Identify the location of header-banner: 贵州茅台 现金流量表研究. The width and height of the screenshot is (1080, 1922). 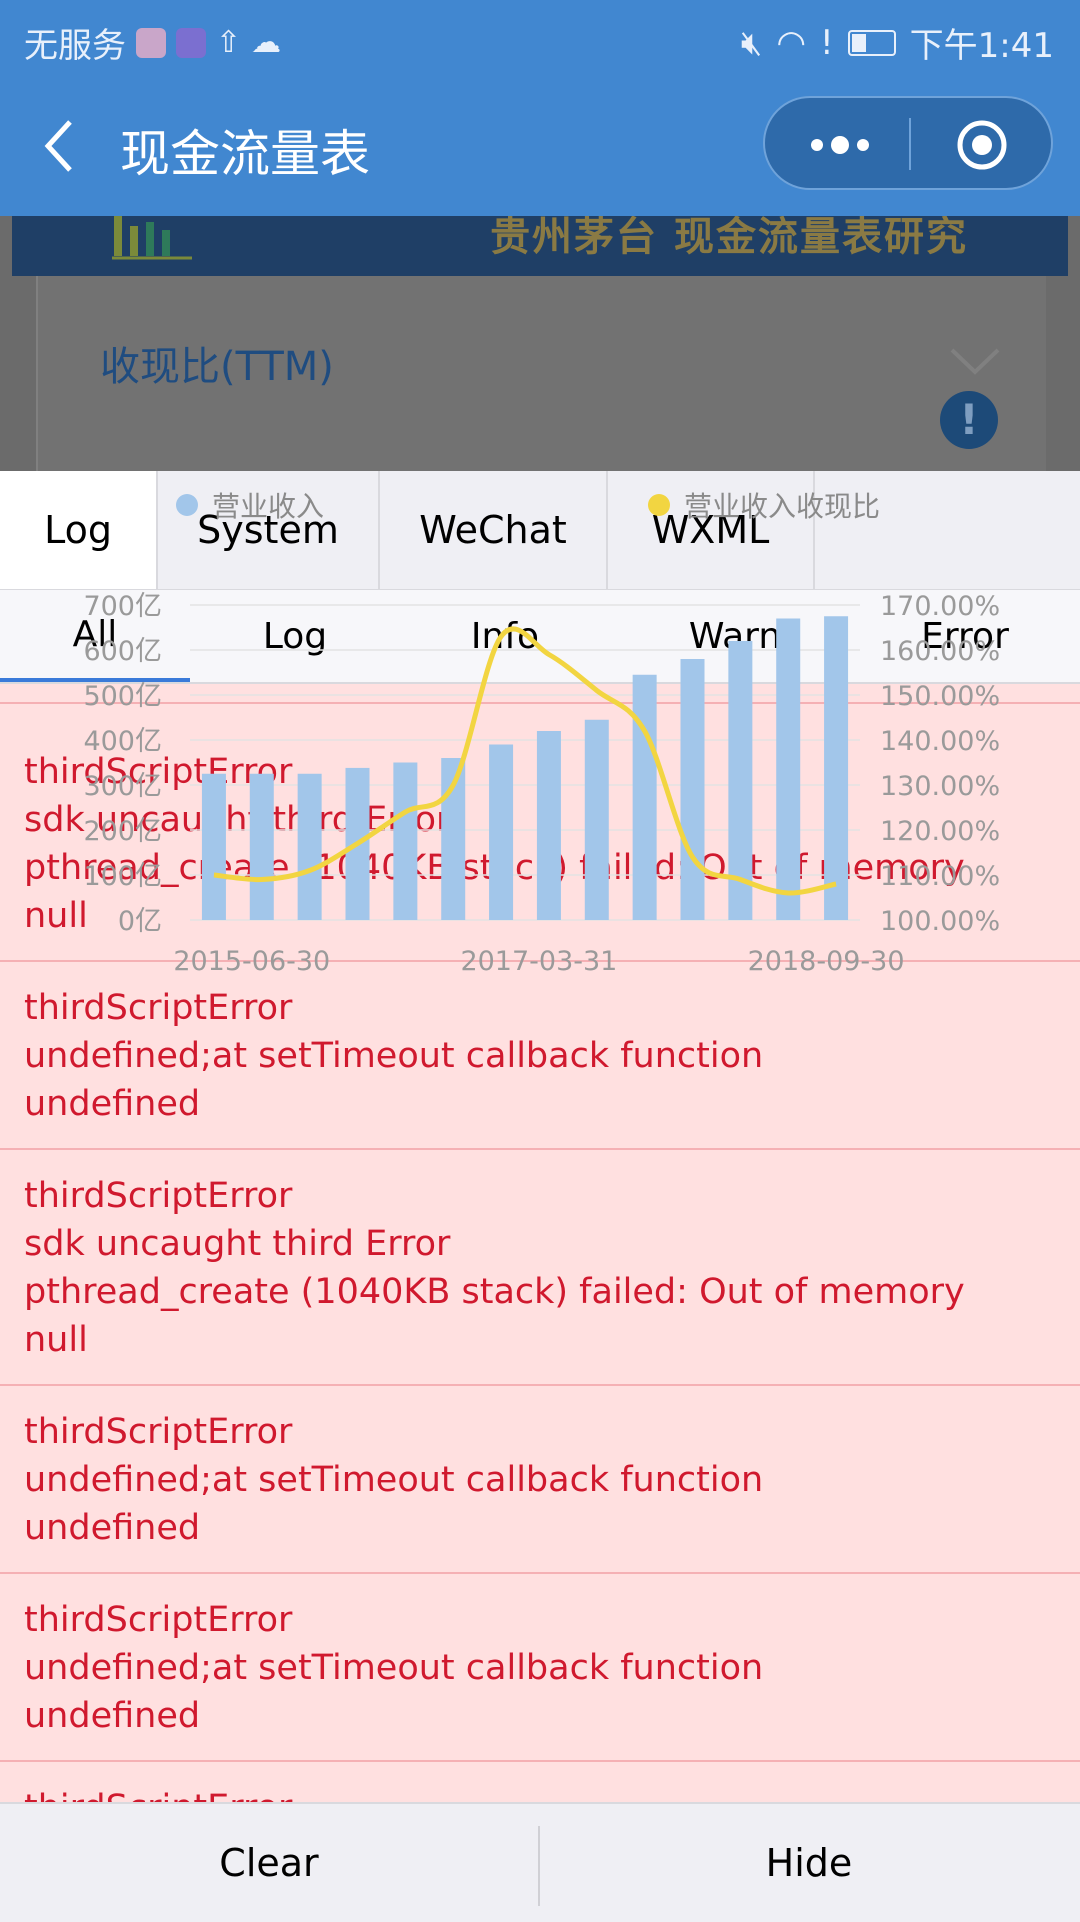
(540, 246).